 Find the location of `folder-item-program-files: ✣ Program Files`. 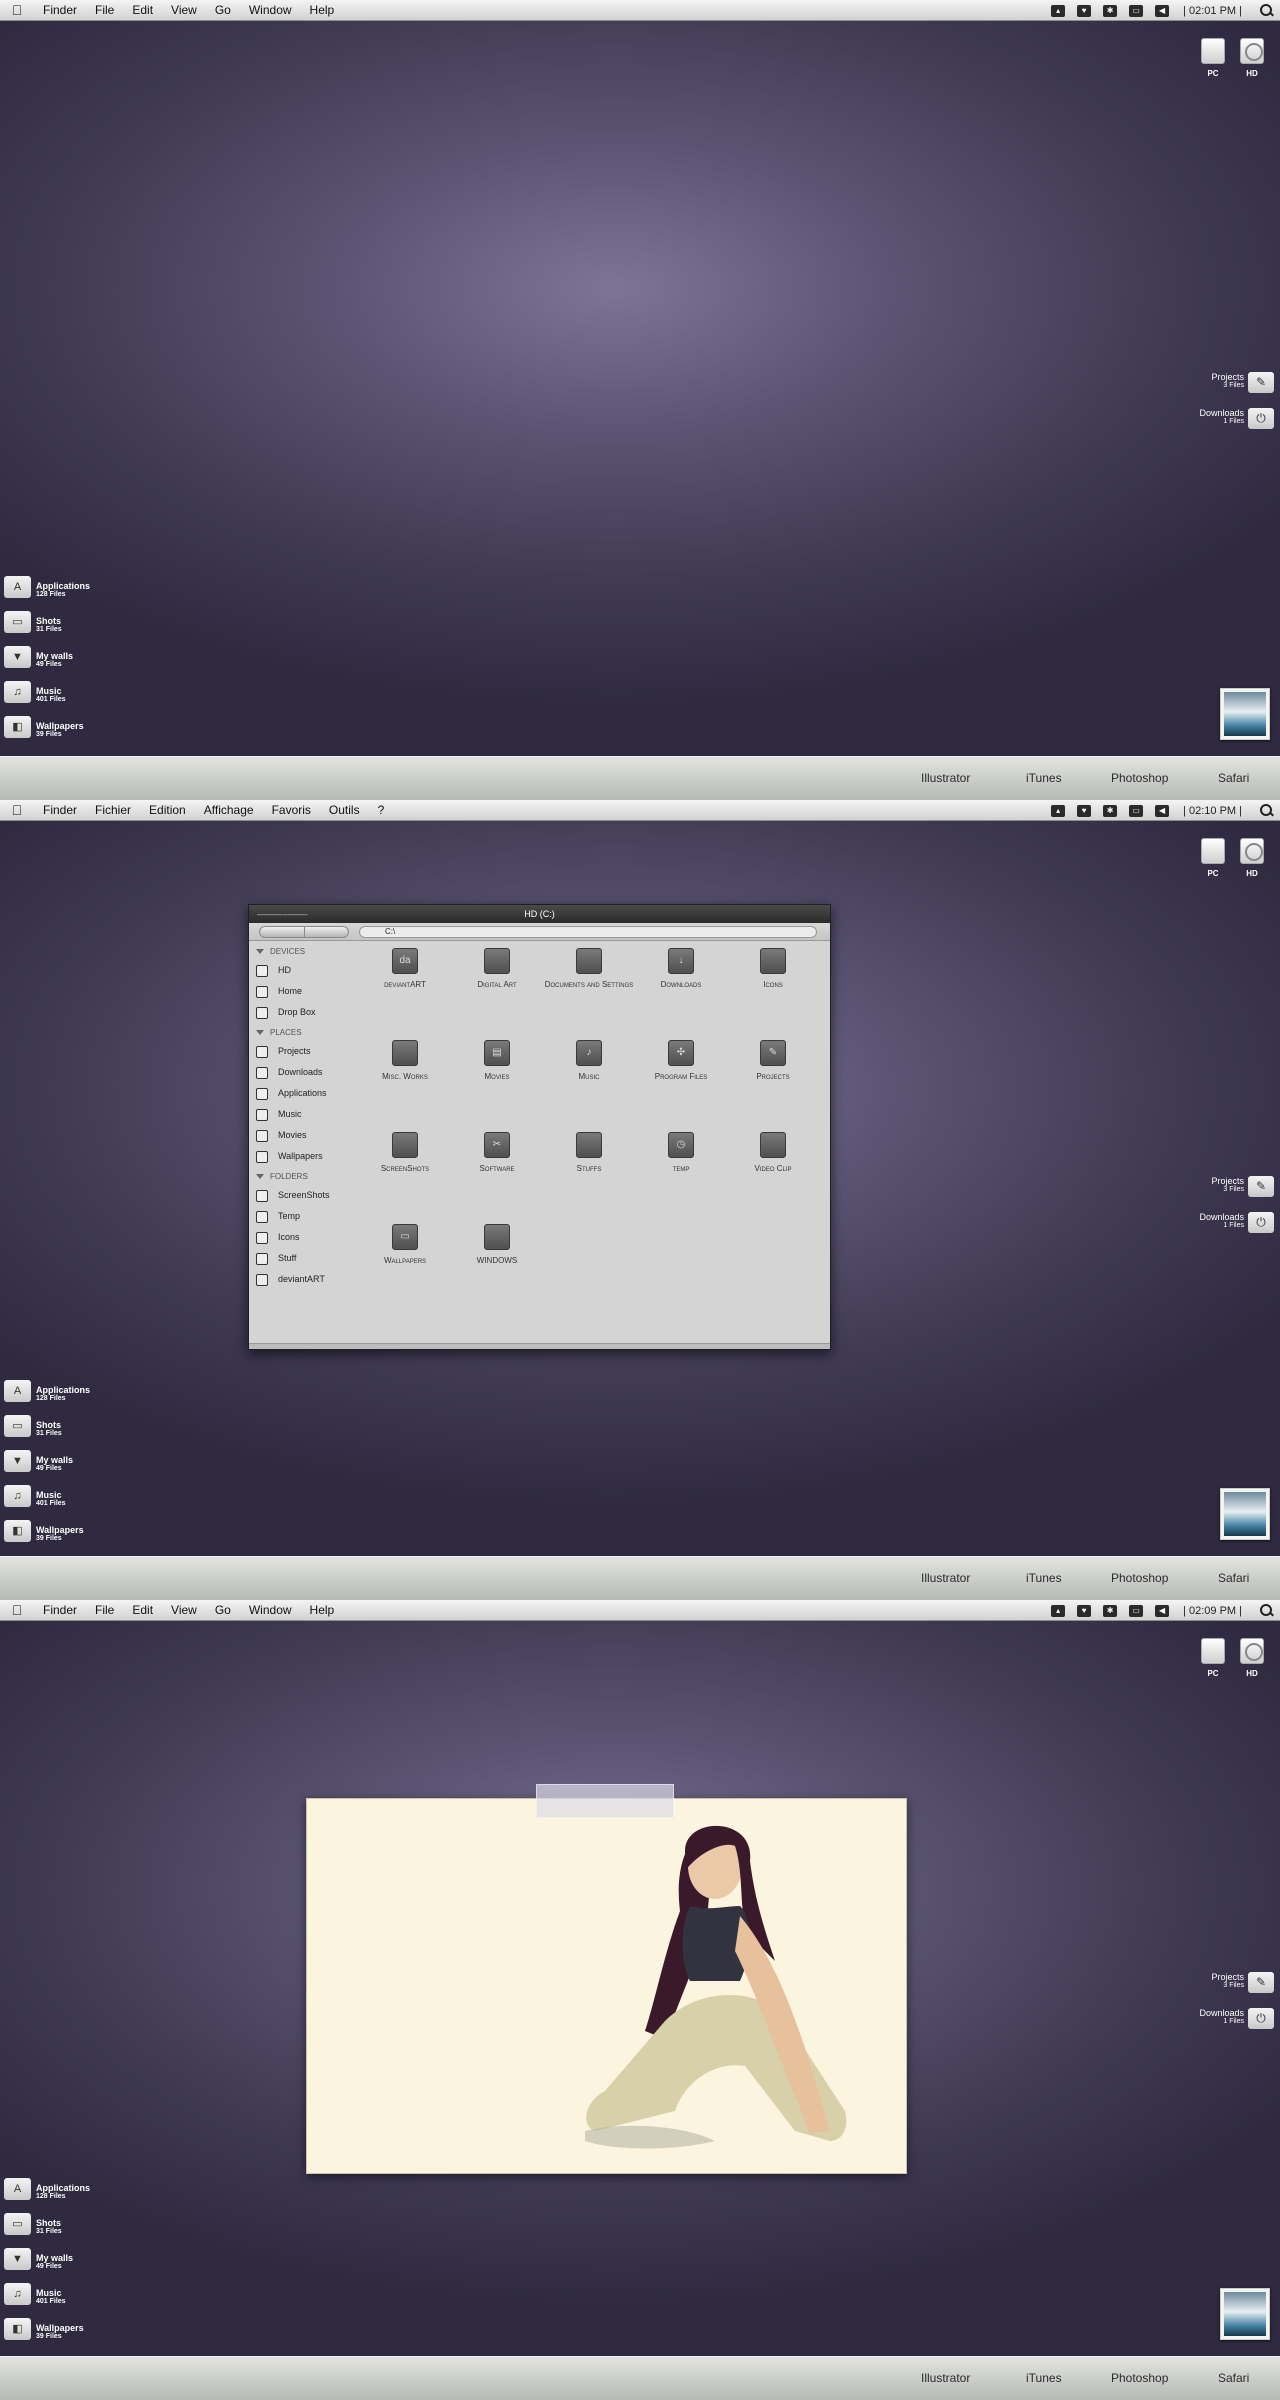

folder-item-program-files: ✣ Program Files is located at coordinates (681, 1061).